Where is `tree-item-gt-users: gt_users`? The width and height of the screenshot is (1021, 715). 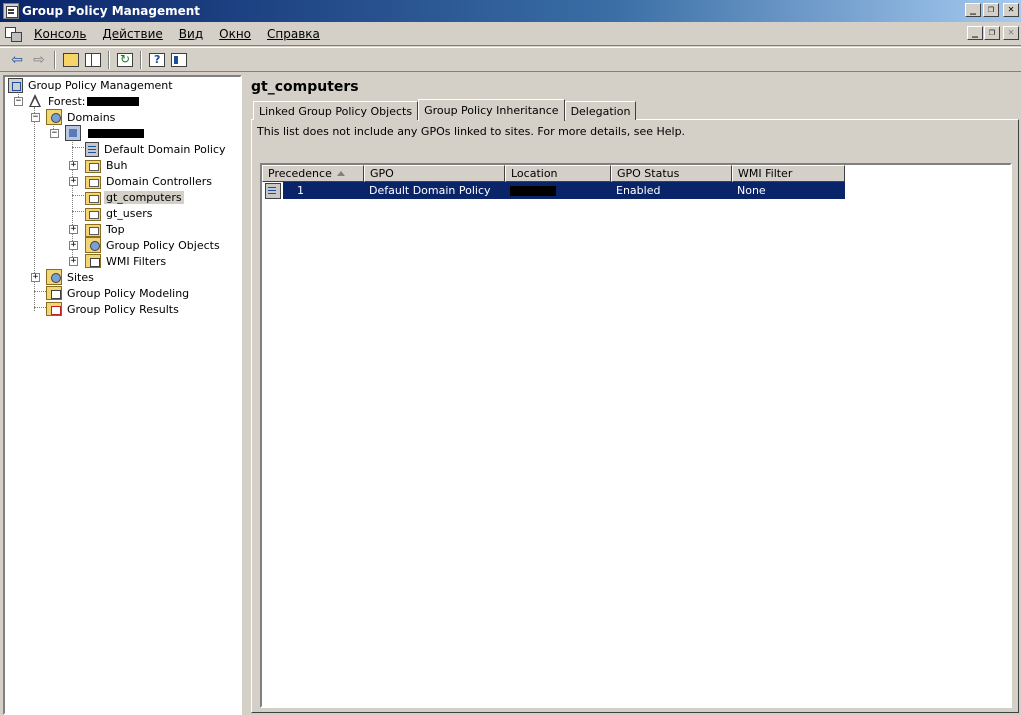 tree-item-gt-users: gt_users is located at coordinates (120, 213).